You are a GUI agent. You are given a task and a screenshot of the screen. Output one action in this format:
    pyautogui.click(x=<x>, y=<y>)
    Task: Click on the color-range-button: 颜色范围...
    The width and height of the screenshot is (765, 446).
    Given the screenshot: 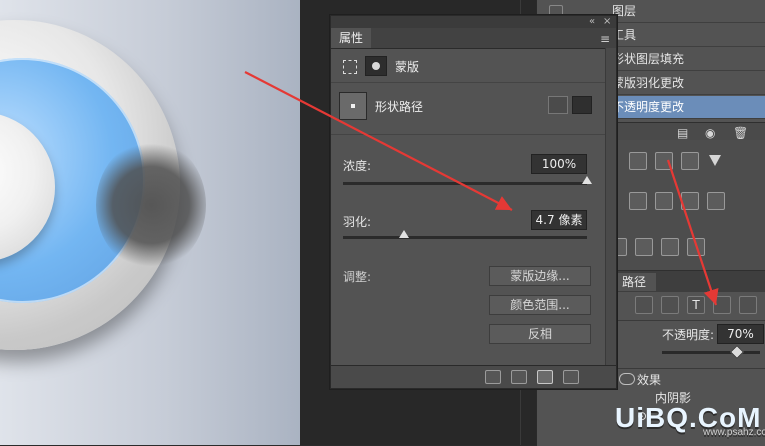 What is the action you would take?
    pyautogui.click(x=540, y=305)
    